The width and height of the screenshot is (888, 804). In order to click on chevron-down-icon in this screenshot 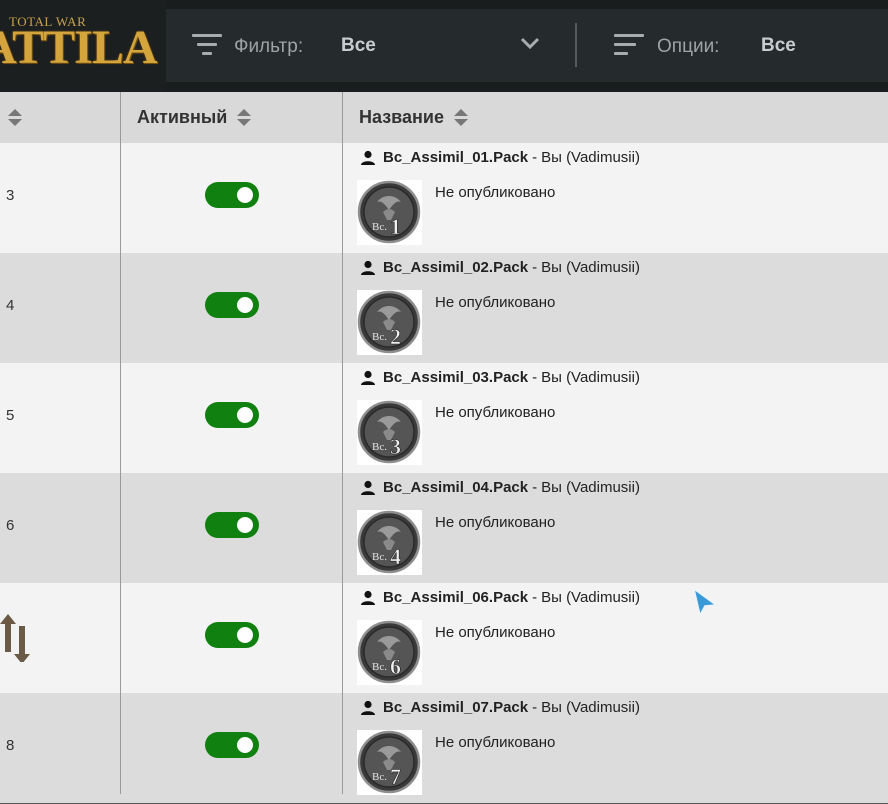, I will do `click(530, 43)`.